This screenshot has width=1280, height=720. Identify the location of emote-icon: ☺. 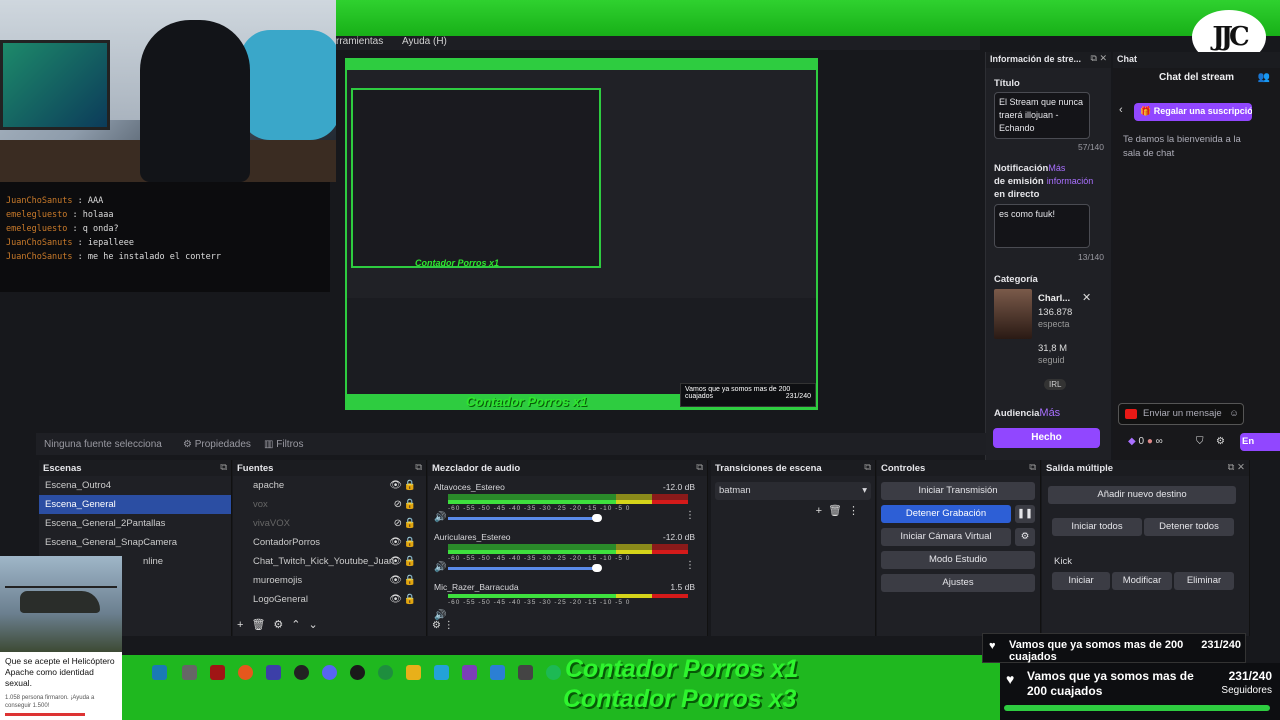
(1234, 413).